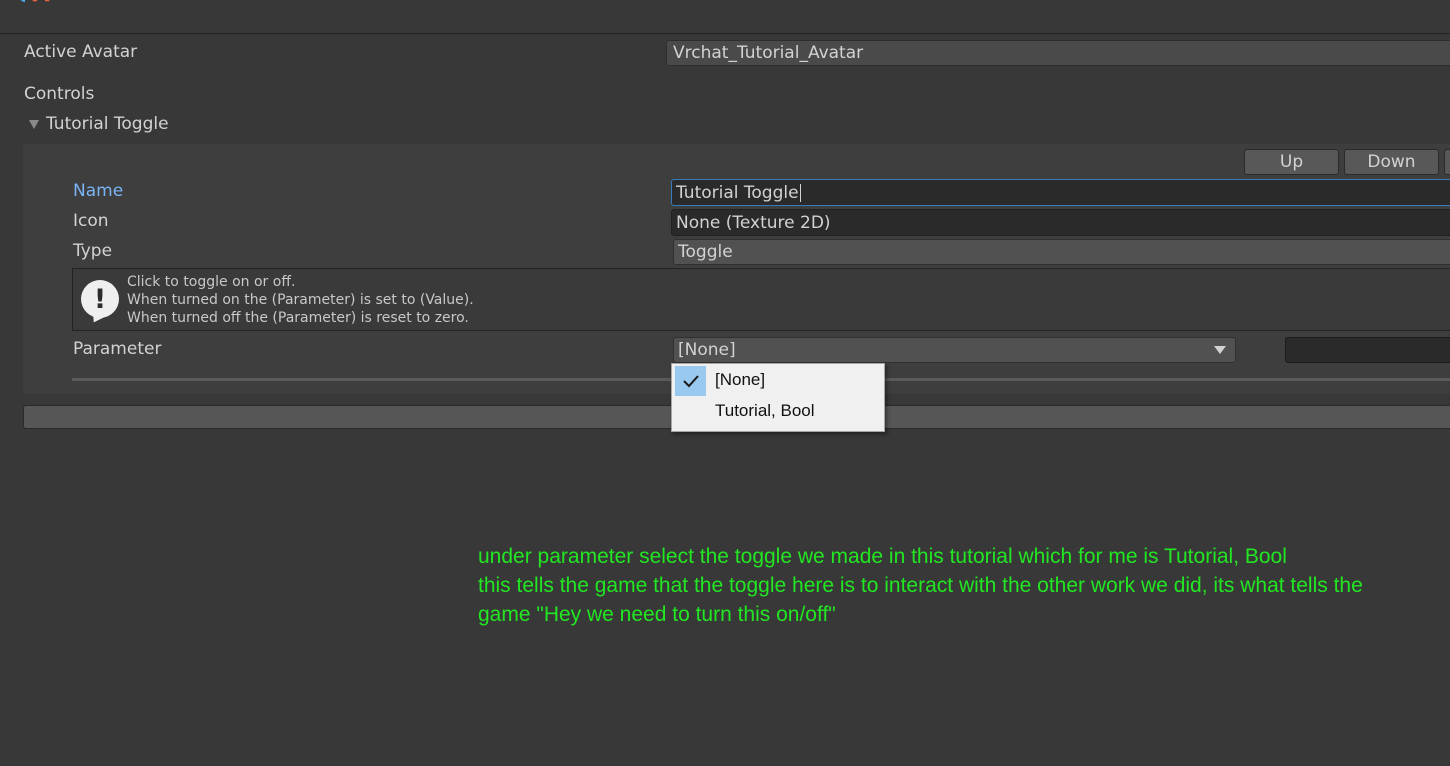  Describe the element at coordinates (93, 251) in the screenshot. I see `type-label: Type` at that location.